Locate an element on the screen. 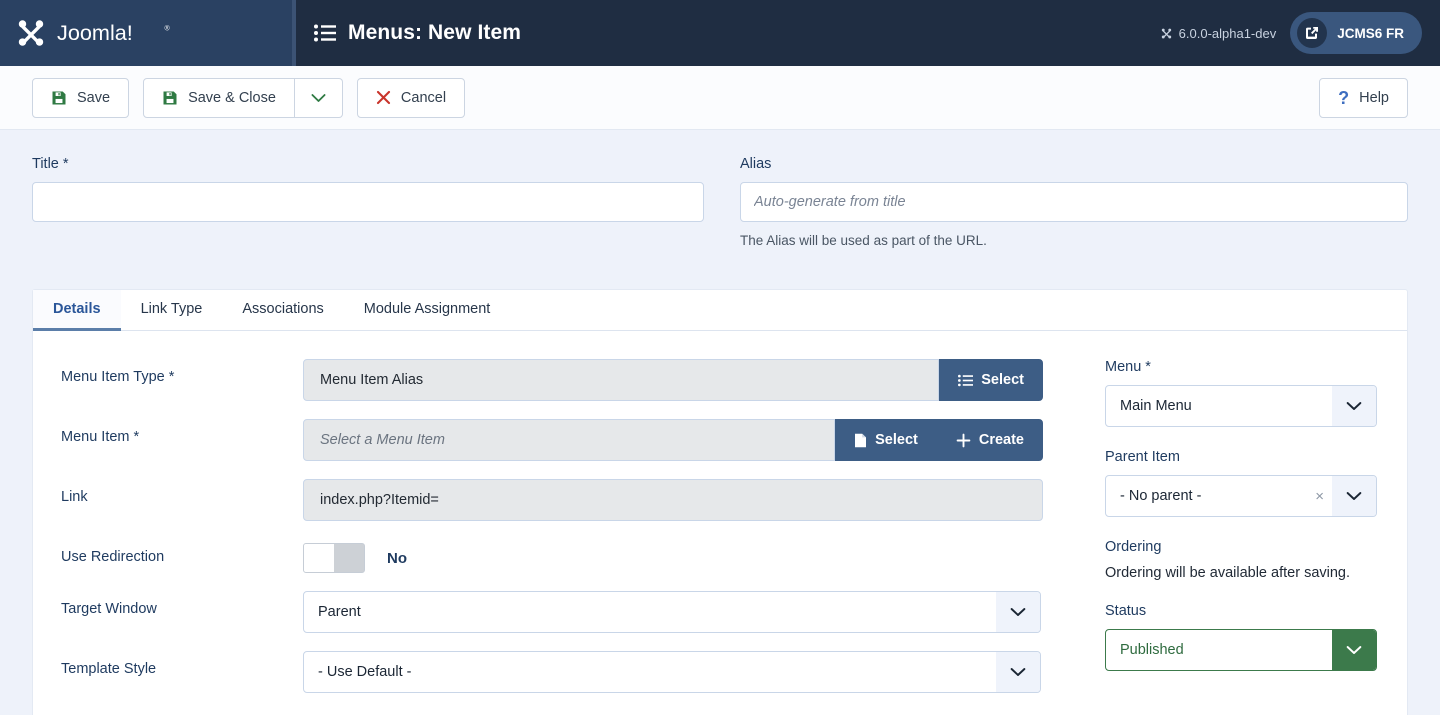 The width and height of the screenshot is (1440, 715). target-window-select: Parent is located at coordinates (672, 612).